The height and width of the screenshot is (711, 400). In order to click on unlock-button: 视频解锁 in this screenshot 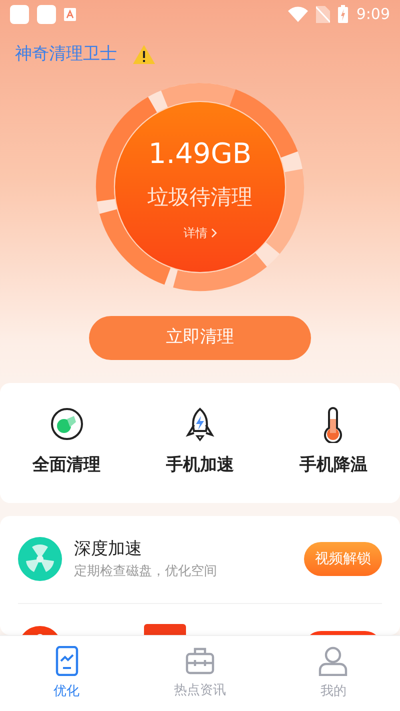, I will do `click(343, 559)`.